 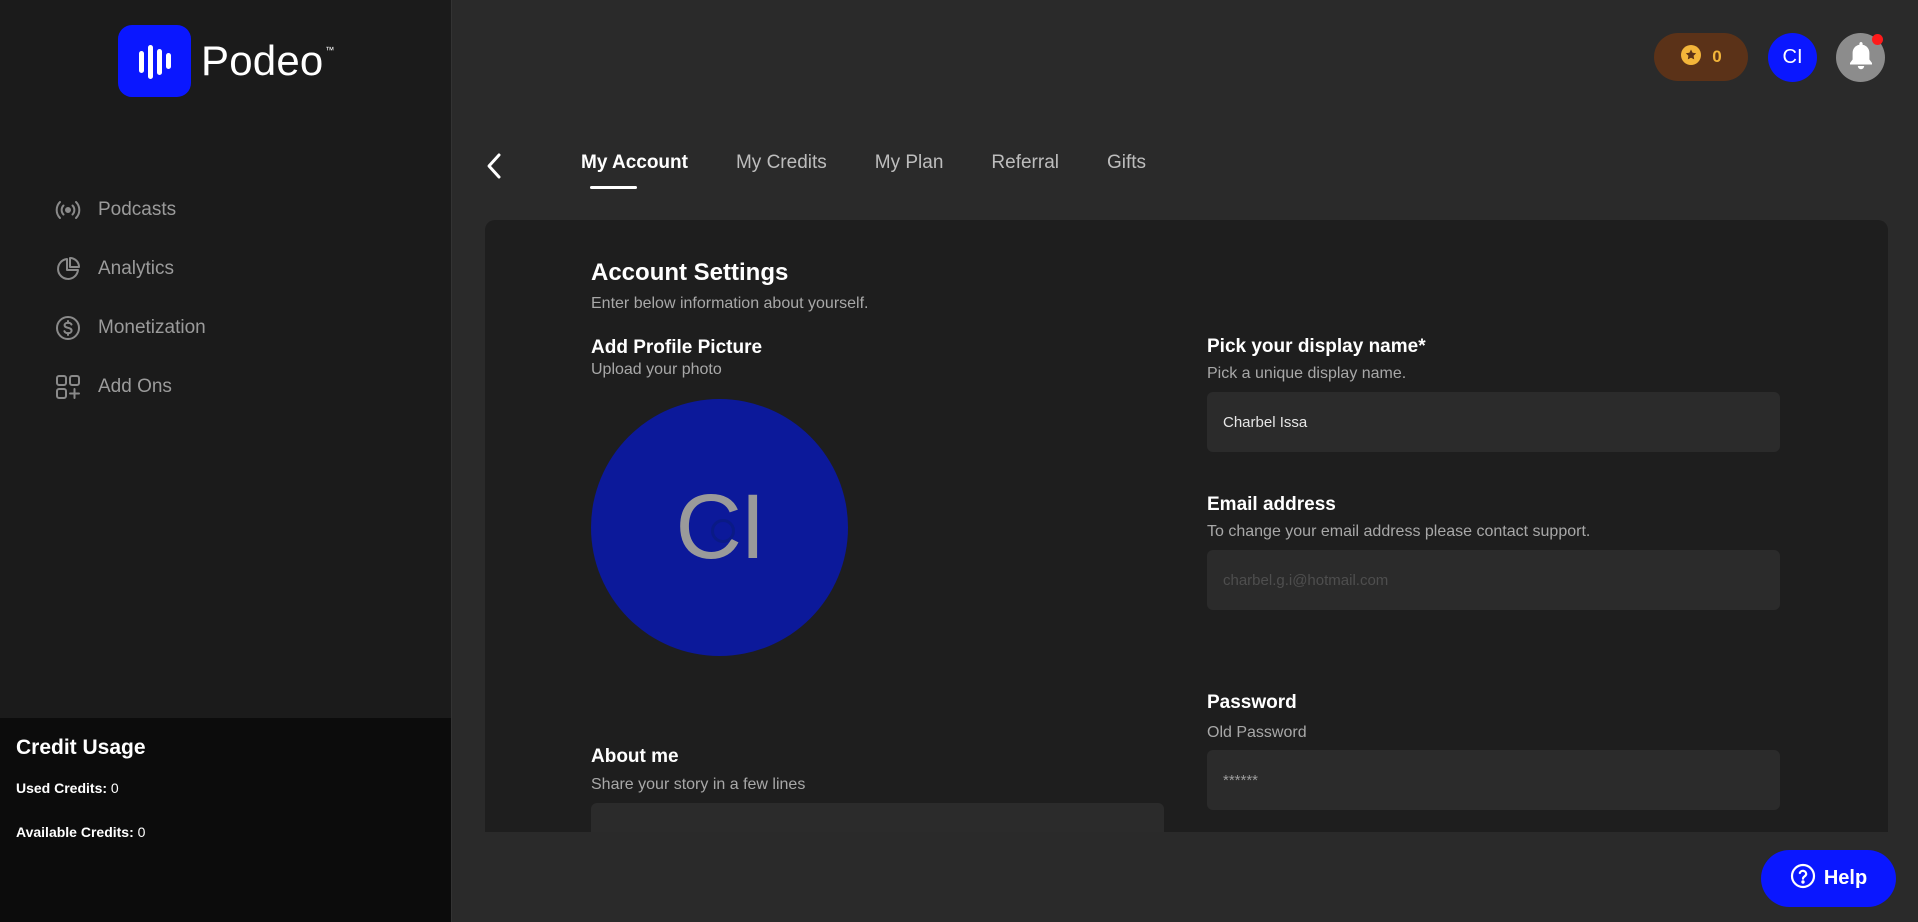 What do you see at coordinates (909, 163) in the screenshot?
I see `tab-my-plan: My Plan` at bounding box center [909, 163].